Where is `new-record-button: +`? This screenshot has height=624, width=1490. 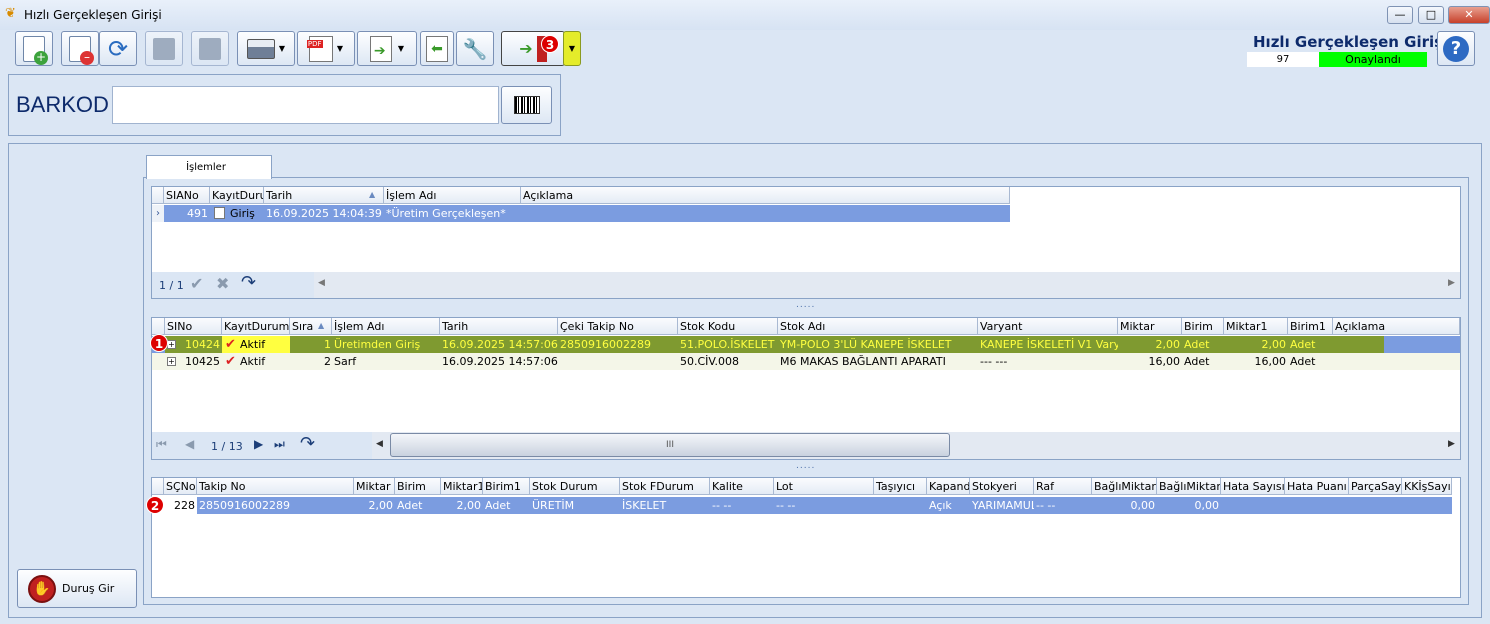 new-record-button: + is located at coordinates (34, 48).